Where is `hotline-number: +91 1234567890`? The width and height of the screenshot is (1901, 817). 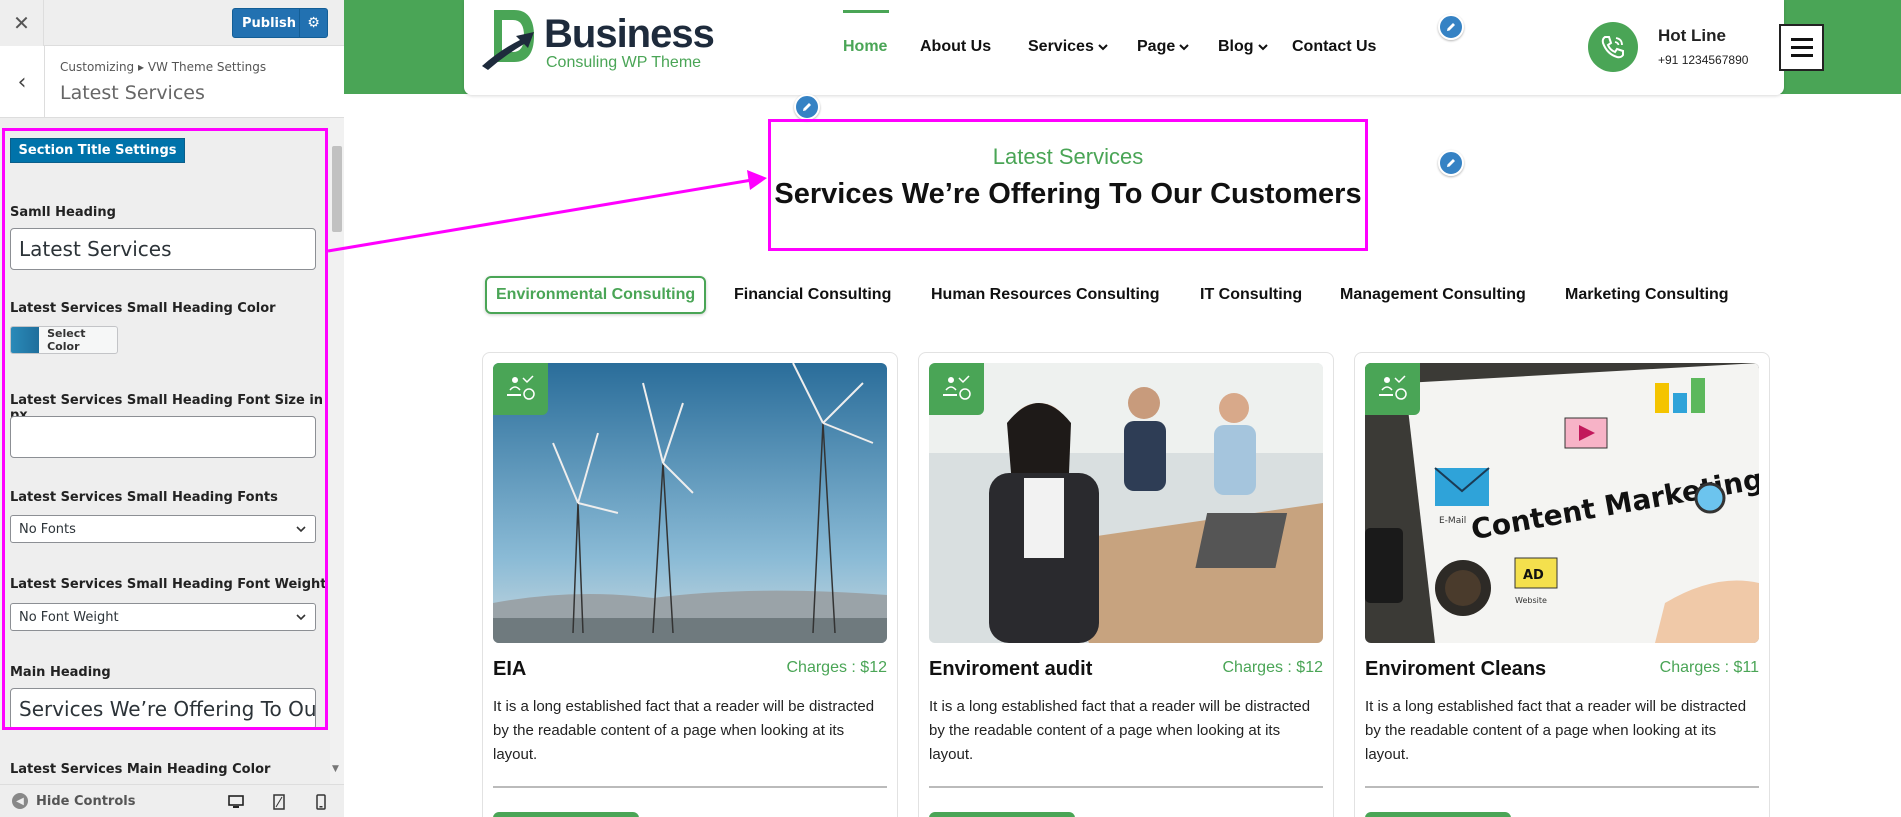 hotline-number: +91 1234567890 is located at coordinates (1703, 60).